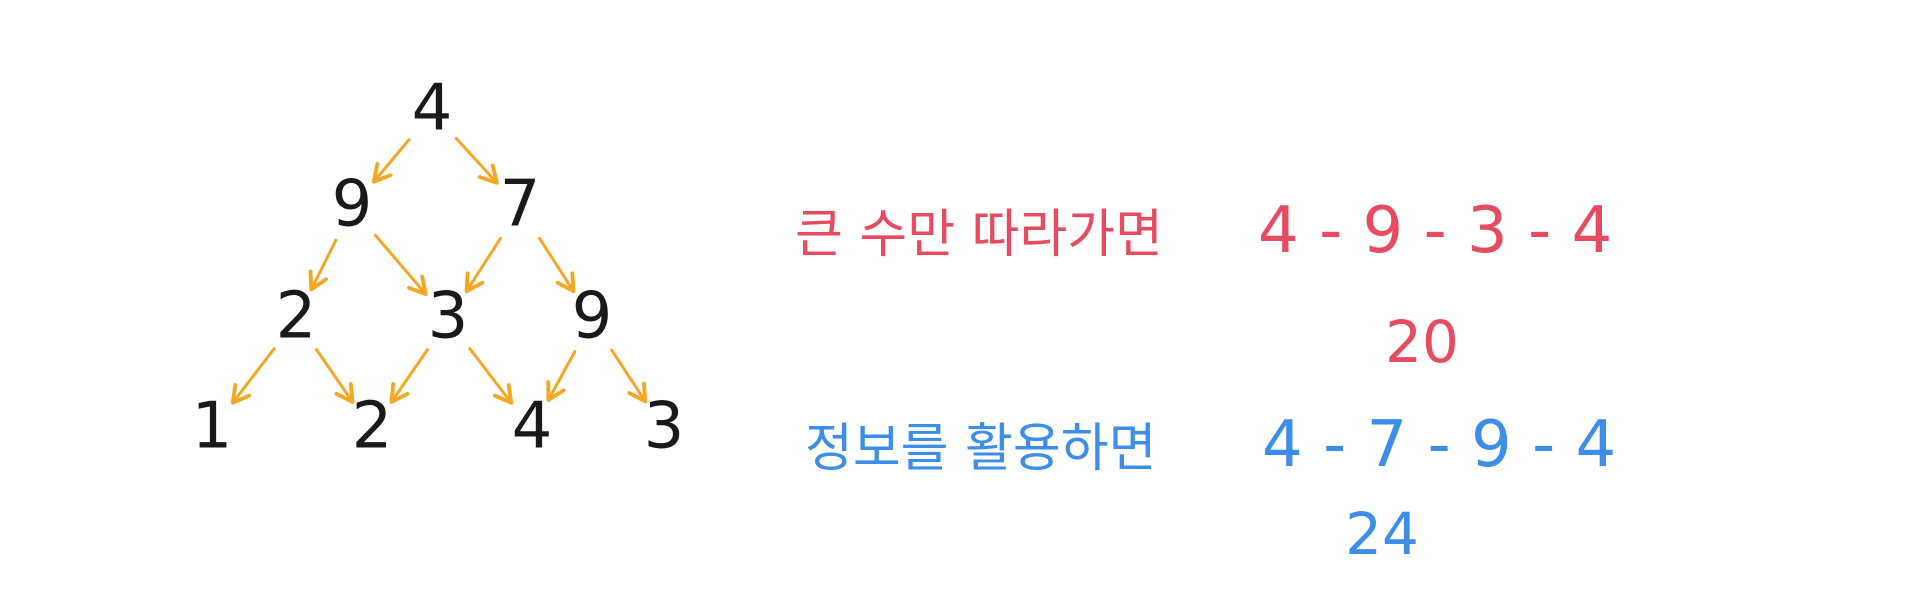 This screenshot has height=590, width=1920. I want to click on arrow-r1-c1-left, so click(485, 262).